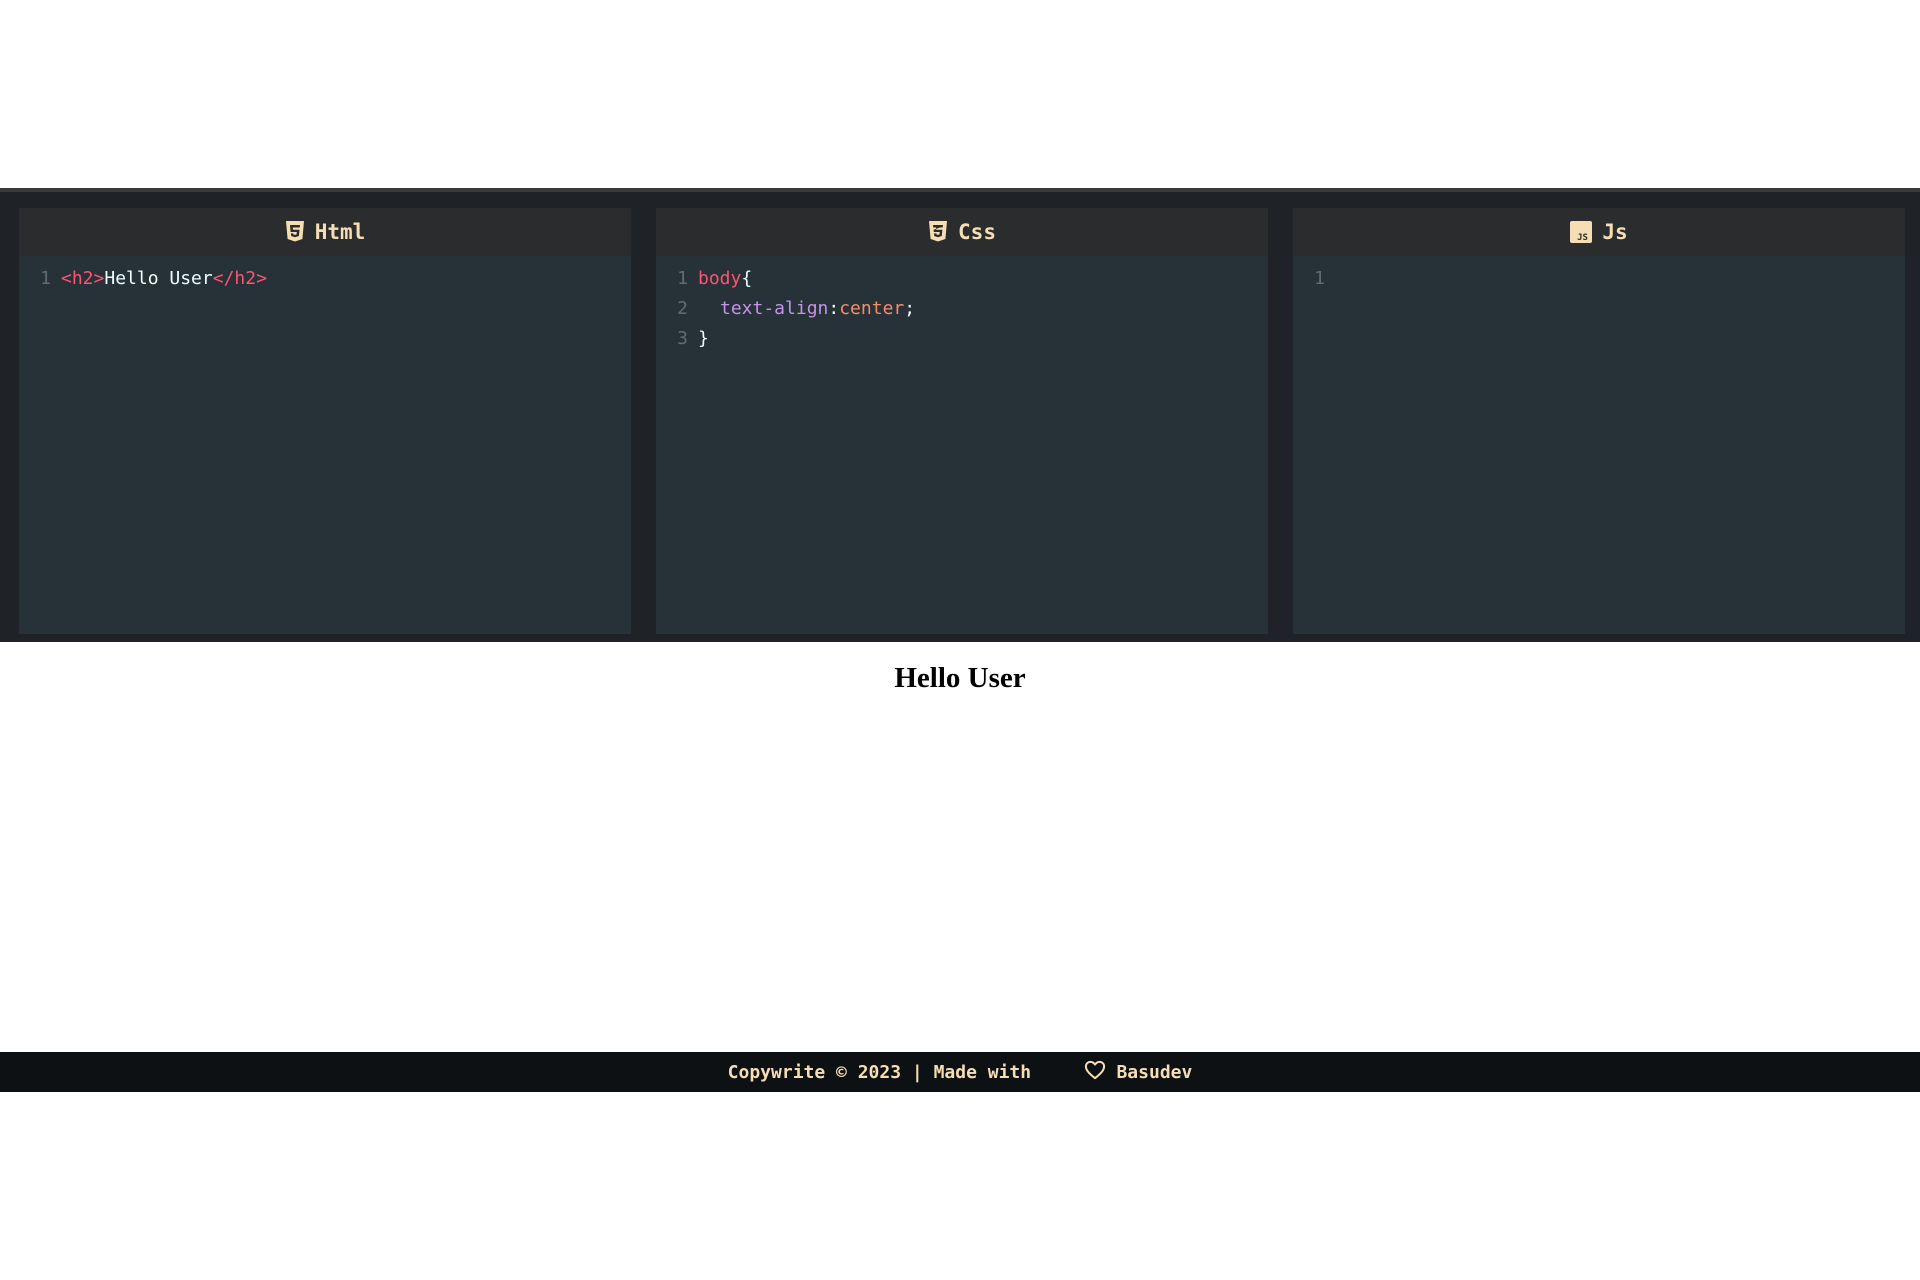  I want to click on css3-icon, so click(938, 232).